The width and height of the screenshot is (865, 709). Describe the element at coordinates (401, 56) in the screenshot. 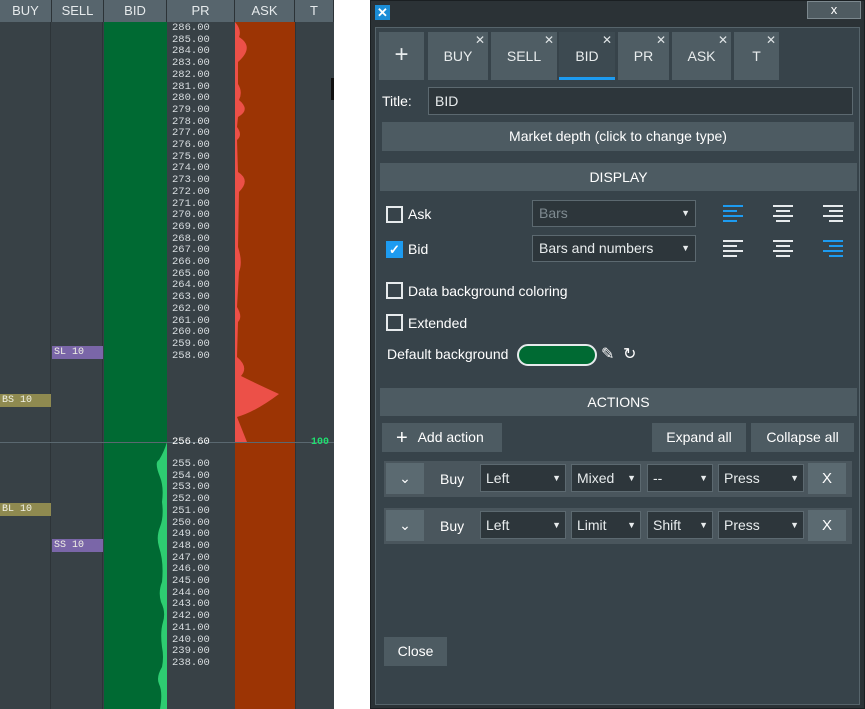

I see `add-column-tab-button: +` at that location.